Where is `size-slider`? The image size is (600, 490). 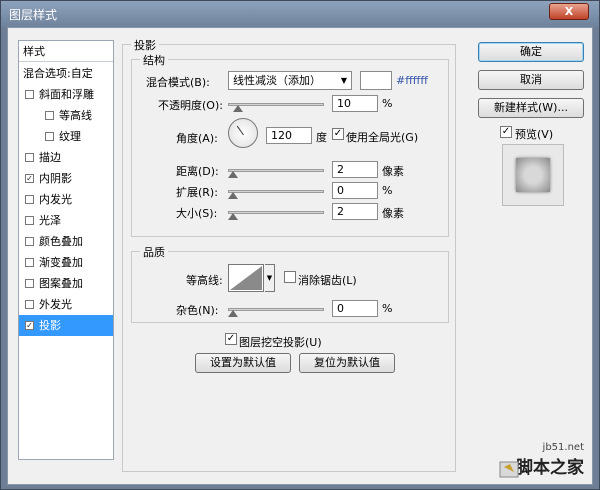 size-slider is located at coordinates (276, 212).